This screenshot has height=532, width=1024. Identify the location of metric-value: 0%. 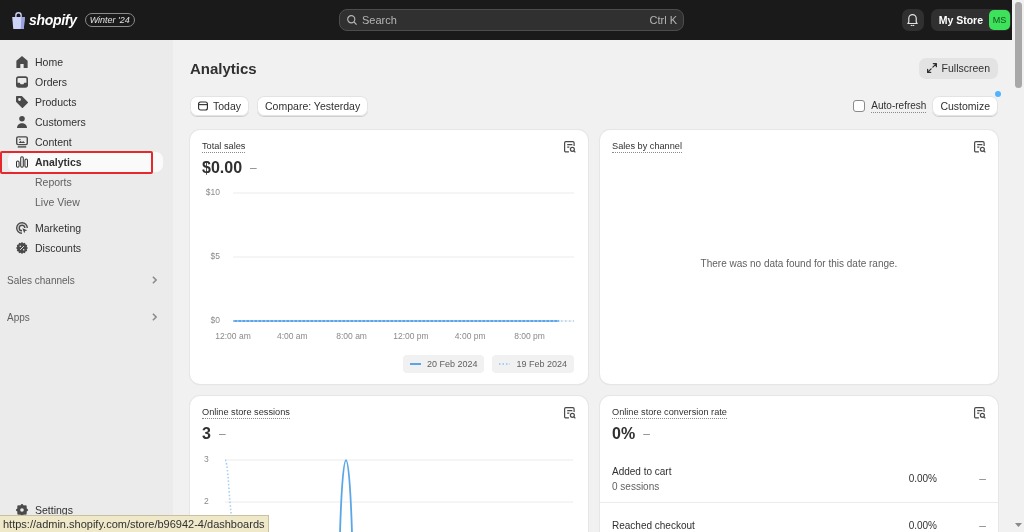
(624, 434).